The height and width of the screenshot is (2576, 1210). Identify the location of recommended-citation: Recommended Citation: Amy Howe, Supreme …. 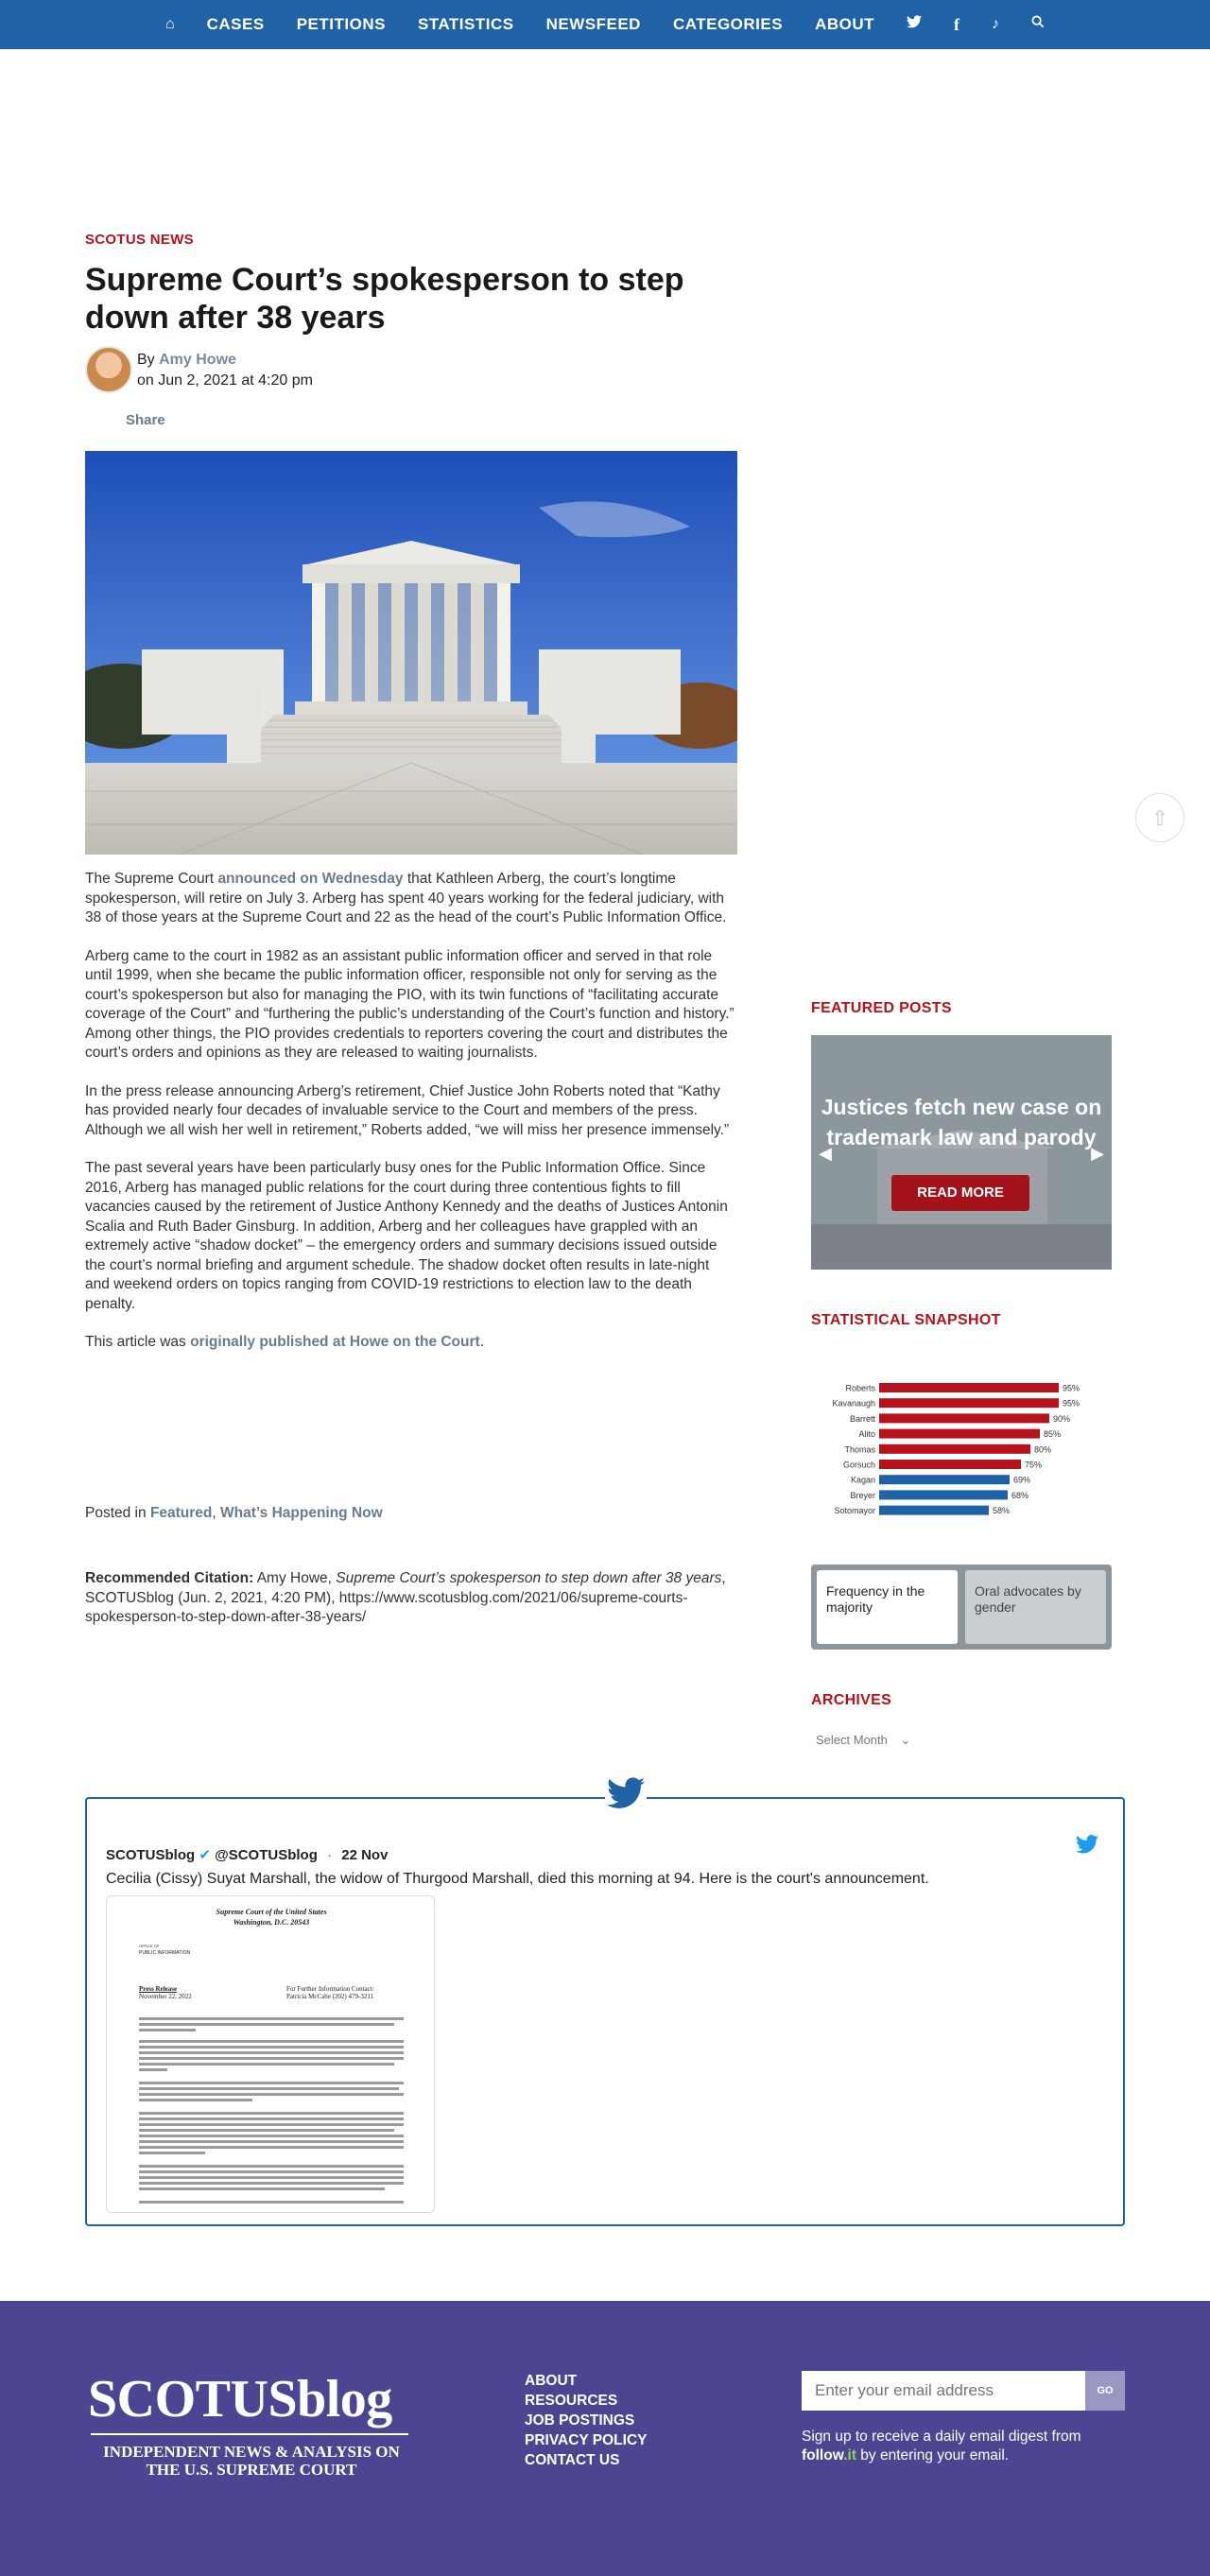
(416, 1598).